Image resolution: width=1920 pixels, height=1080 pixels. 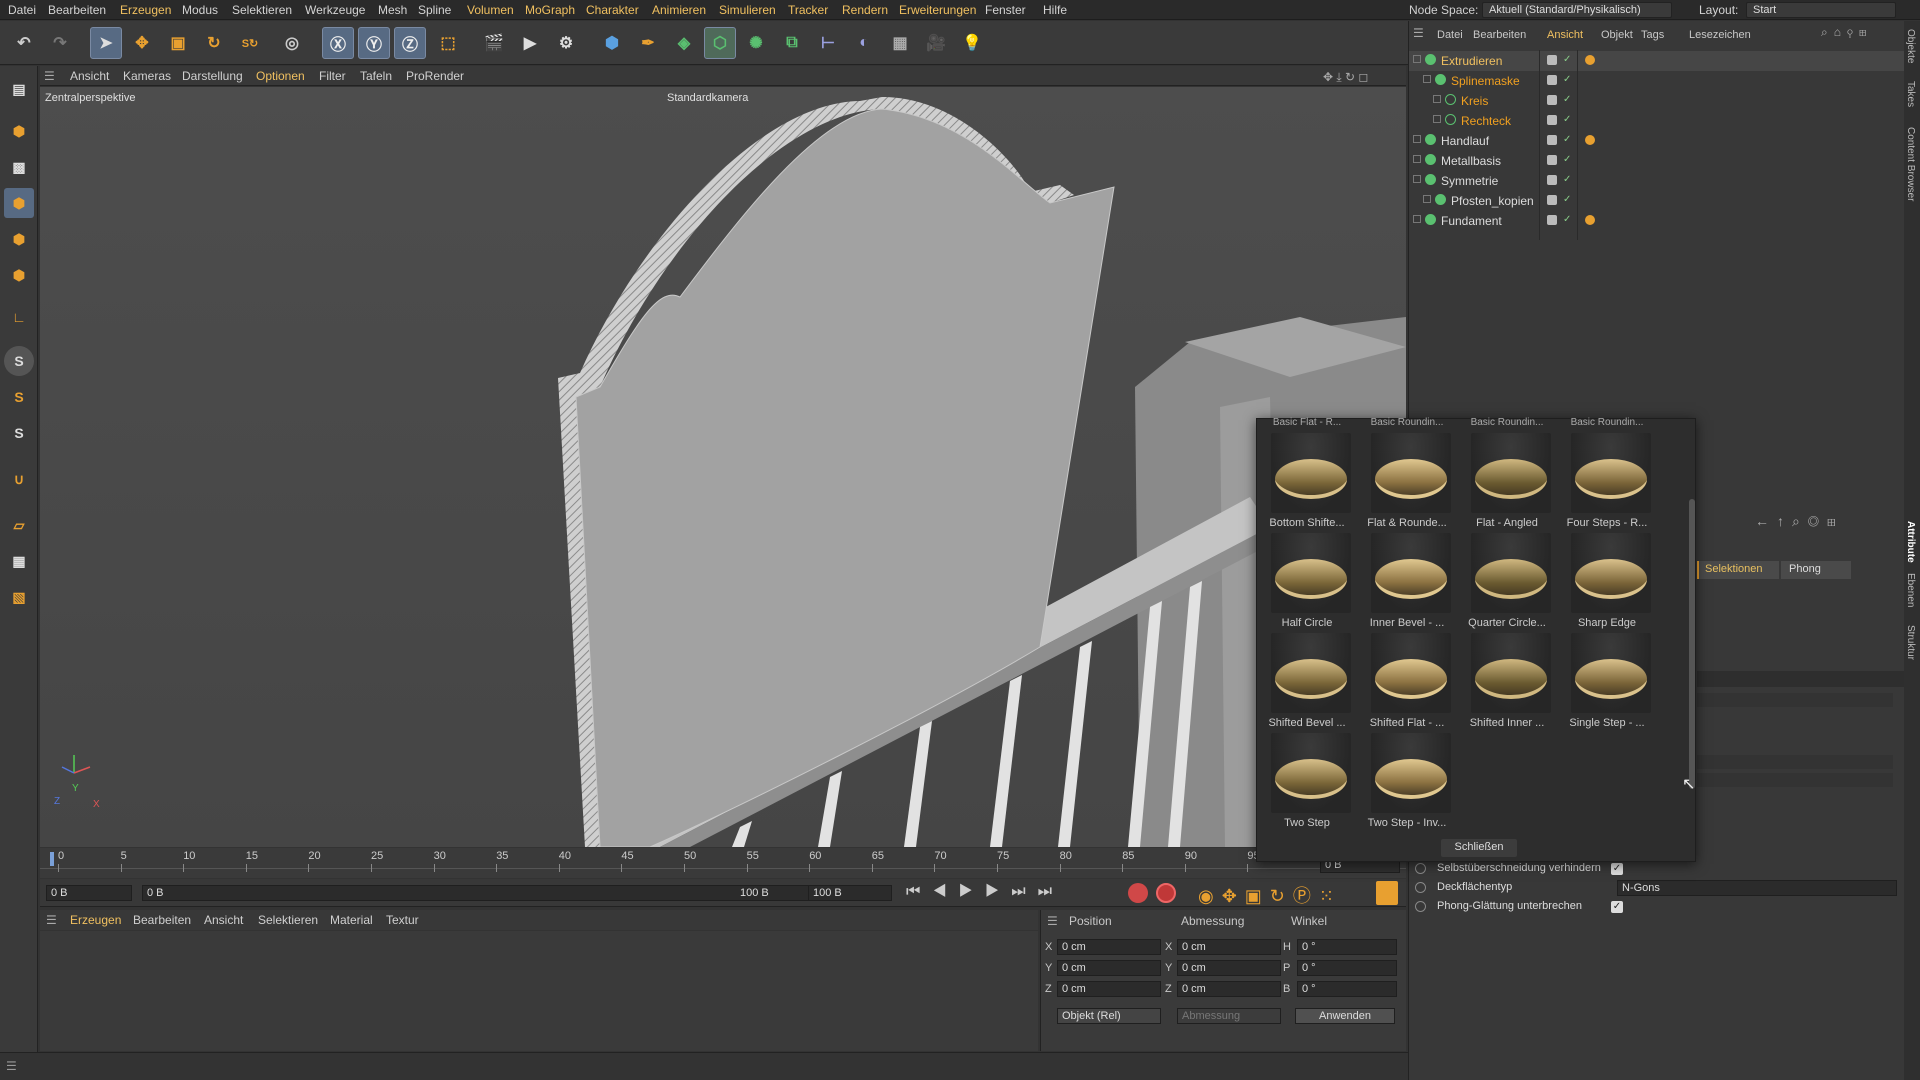 I want to click on menu-rendern: Rendern, so click(x=865, y=10).